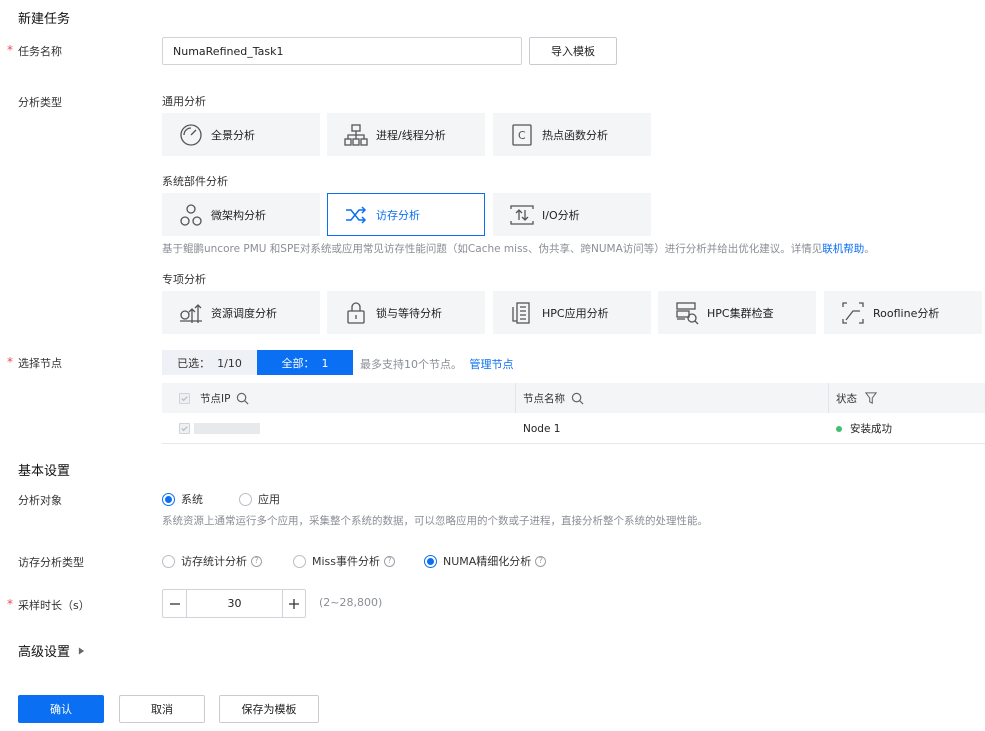 The image size is (985, 731). I want to click on filter-icon, so click(871, 398).